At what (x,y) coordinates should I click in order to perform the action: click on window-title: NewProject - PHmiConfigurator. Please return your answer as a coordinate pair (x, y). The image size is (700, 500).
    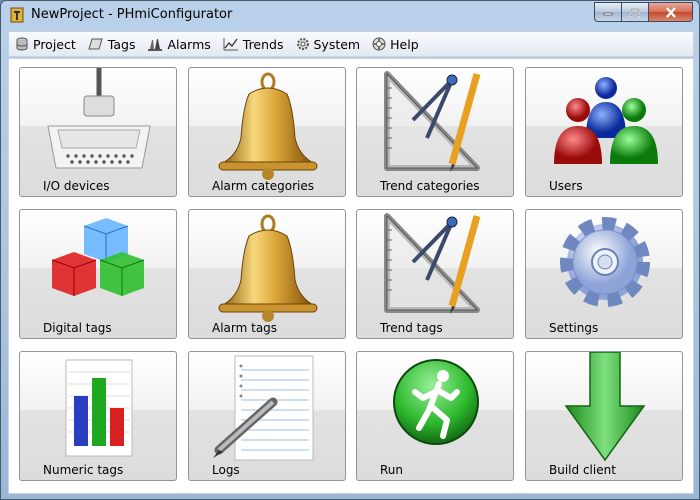
    Looking at the image, I should click on (132, 14).